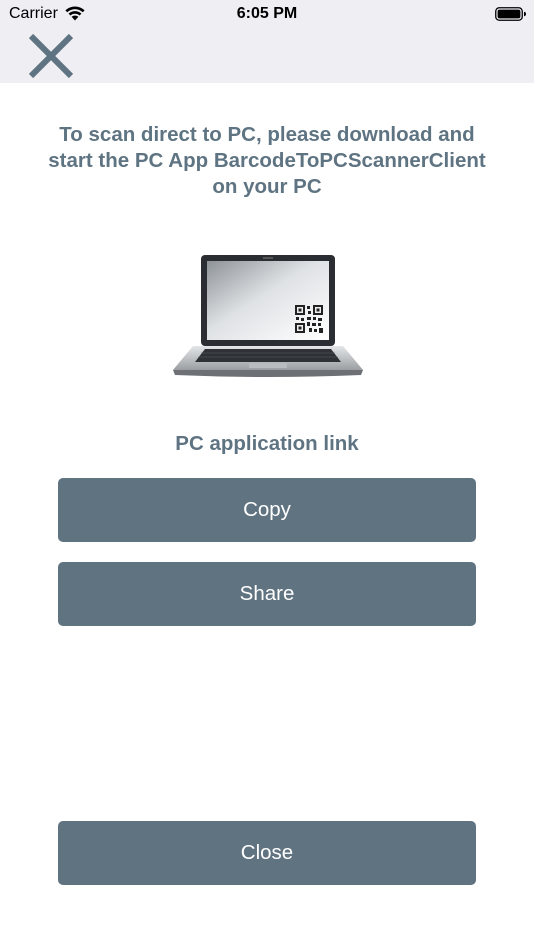  What do you see at coordinates (267, 510) in the screenshot?
I see `copy-button: Copy` at bounding box center [267, 510].